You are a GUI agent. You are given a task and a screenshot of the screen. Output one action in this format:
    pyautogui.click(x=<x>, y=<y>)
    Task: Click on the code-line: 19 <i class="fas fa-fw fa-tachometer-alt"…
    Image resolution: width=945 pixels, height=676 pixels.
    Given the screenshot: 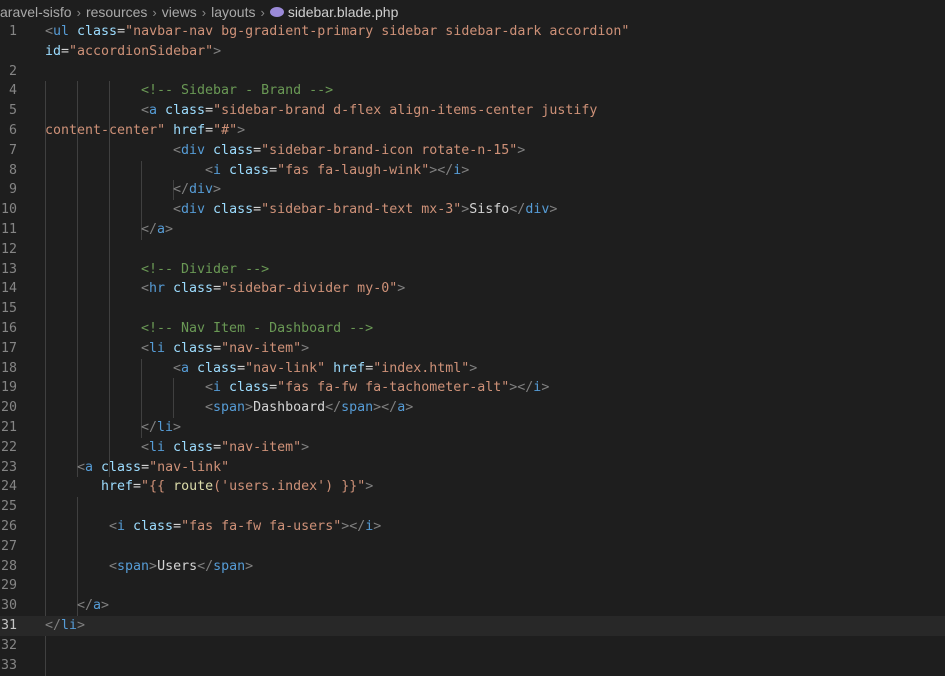 What is the action you would take?
    pyautogui.click(x=472, y=388)
    